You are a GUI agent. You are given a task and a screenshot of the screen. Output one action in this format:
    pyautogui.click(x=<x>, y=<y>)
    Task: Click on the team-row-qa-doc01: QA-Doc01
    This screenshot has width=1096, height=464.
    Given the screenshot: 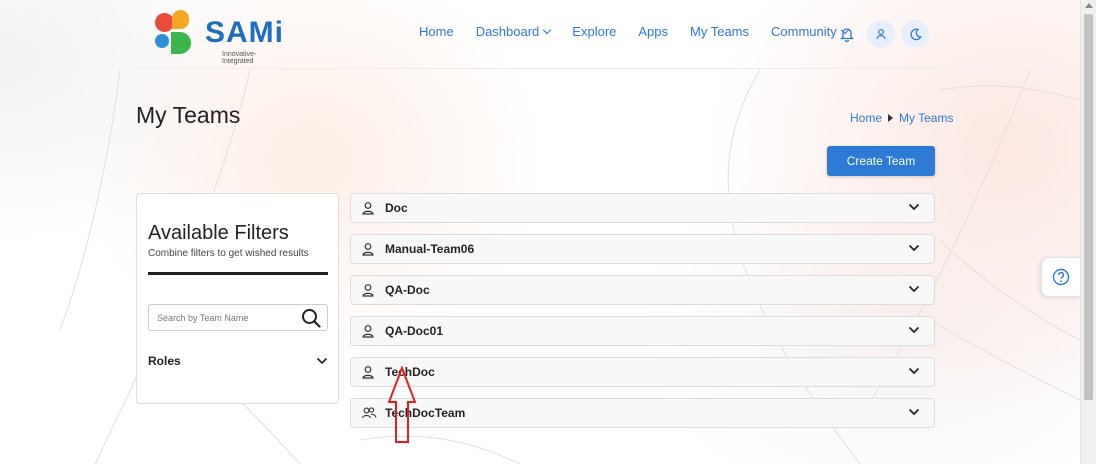 What is the action you would take?
    pyautogui.click(x=642, y=331)
    